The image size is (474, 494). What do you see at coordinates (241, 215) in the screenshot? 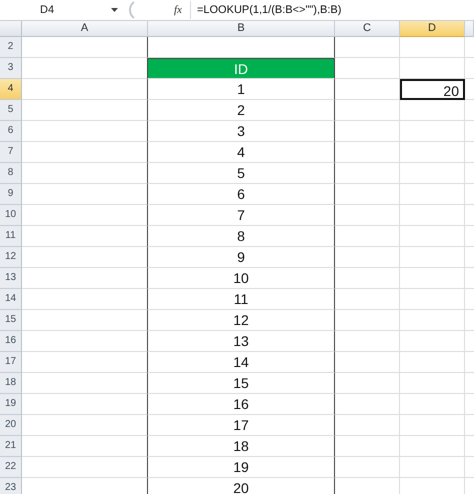
I see `table-cell: 7` at bounding box center [241, 215].